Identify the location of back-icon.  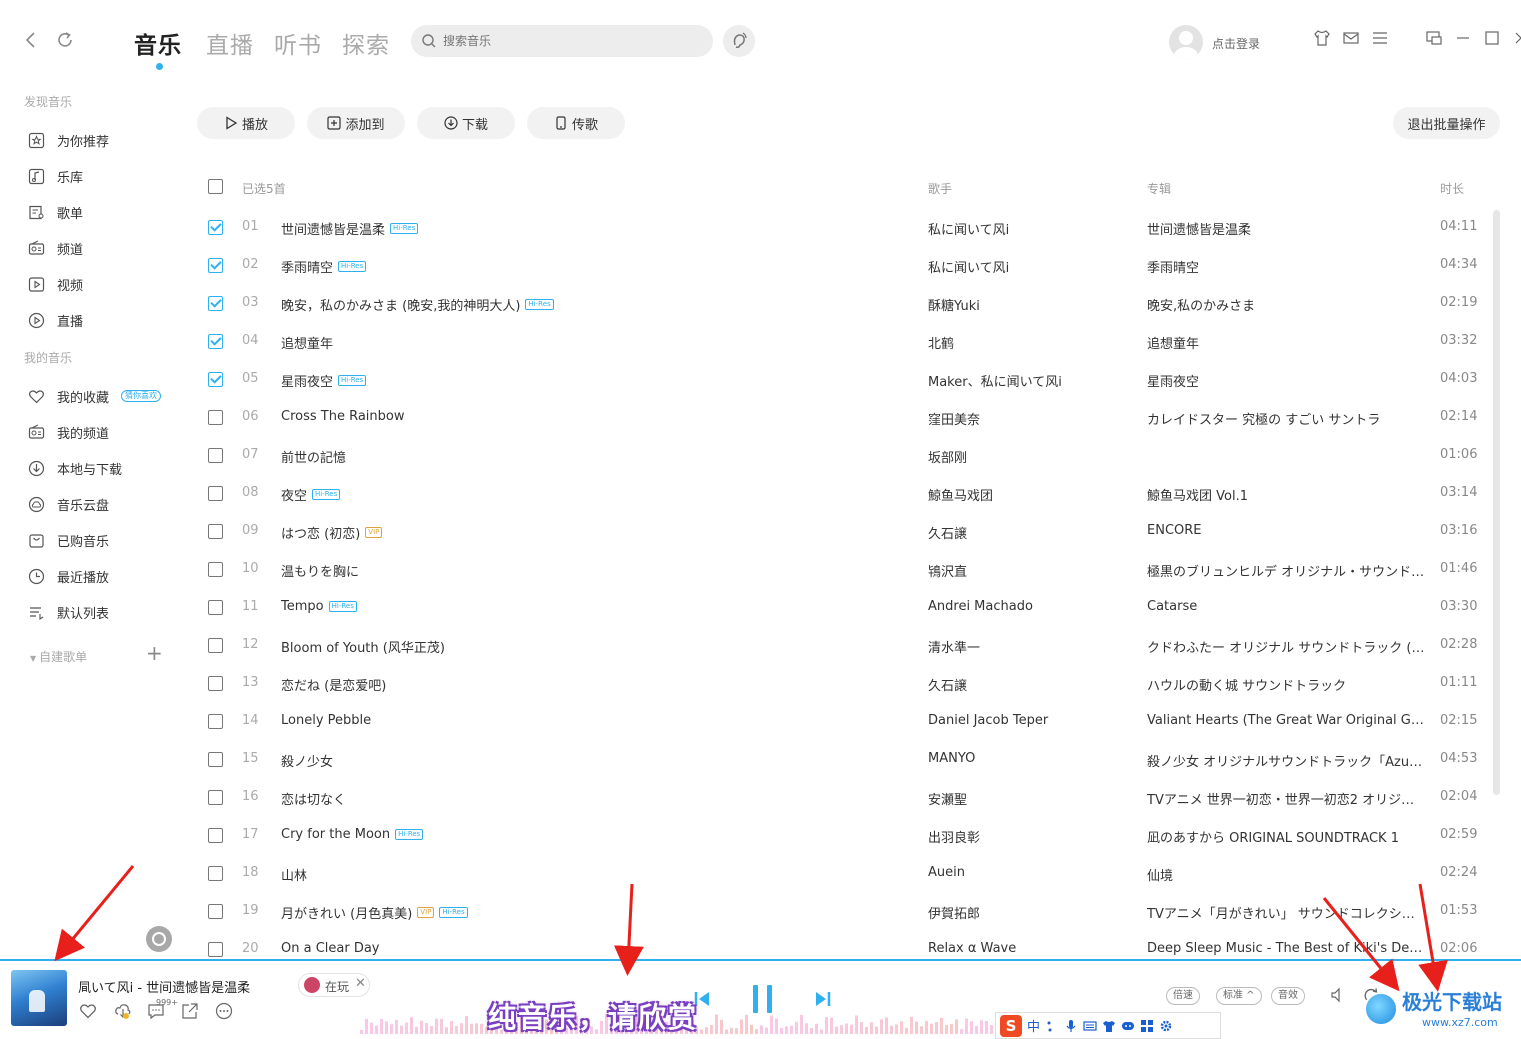
(31, 40).